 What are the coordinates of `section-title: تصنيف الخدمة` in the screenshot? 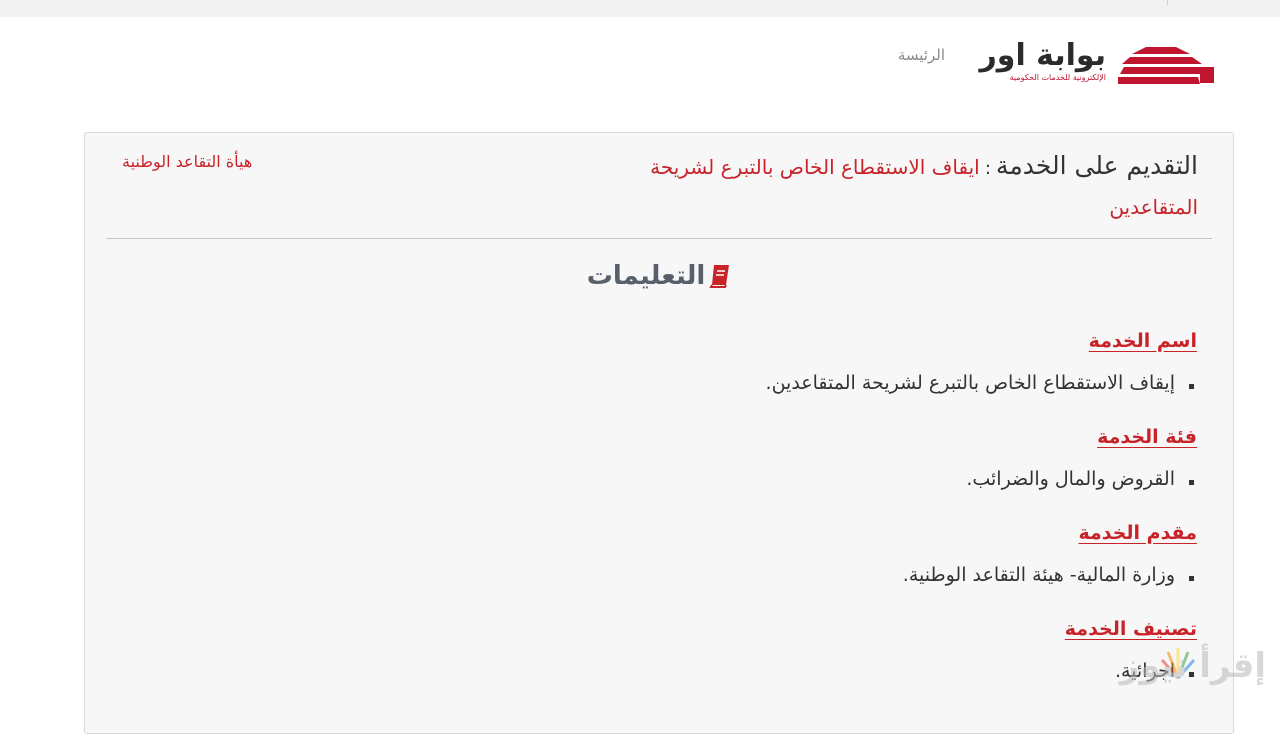 It's located at (1131, 629).